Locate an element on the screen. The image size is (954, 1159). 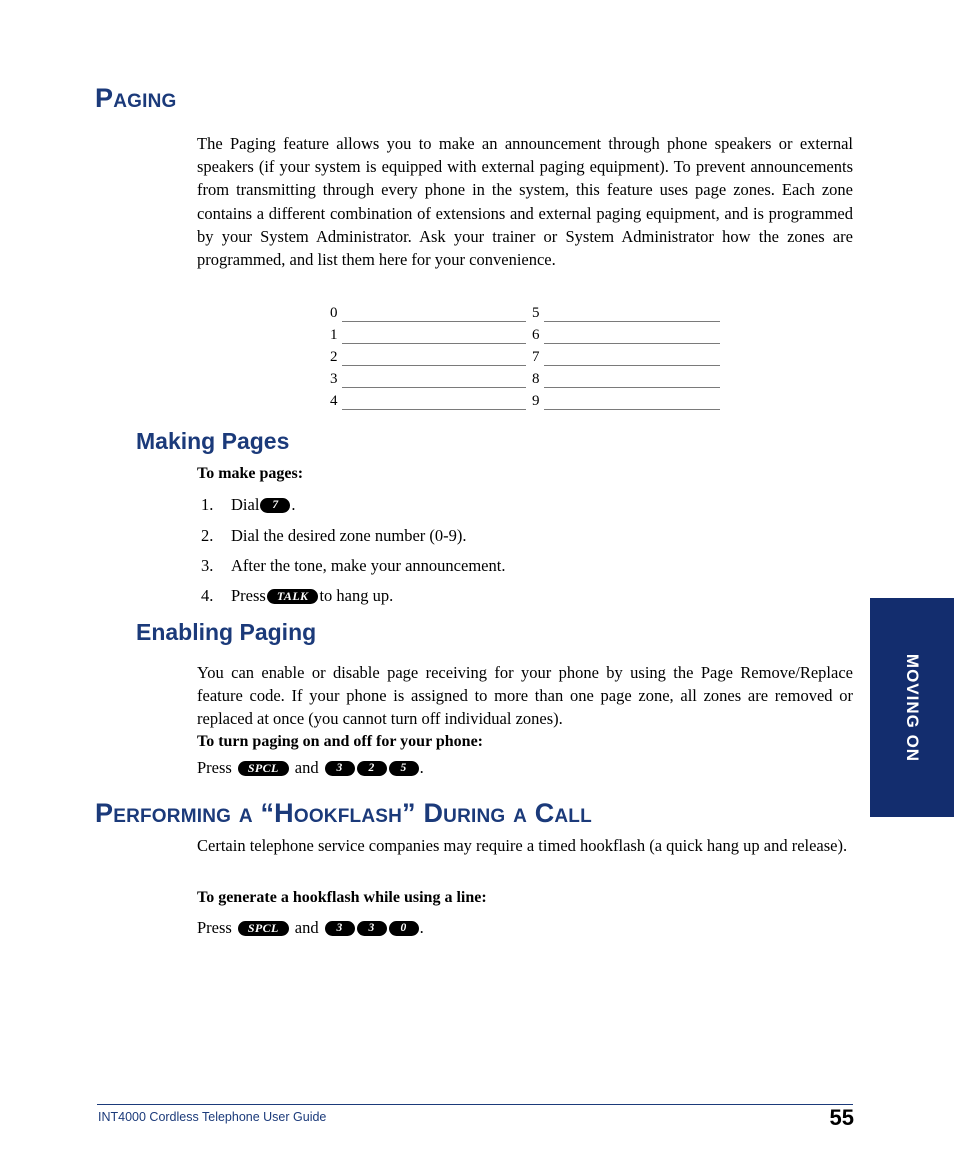
step-text: After the tone, make your announcement. is located at coordinates (368, 565).